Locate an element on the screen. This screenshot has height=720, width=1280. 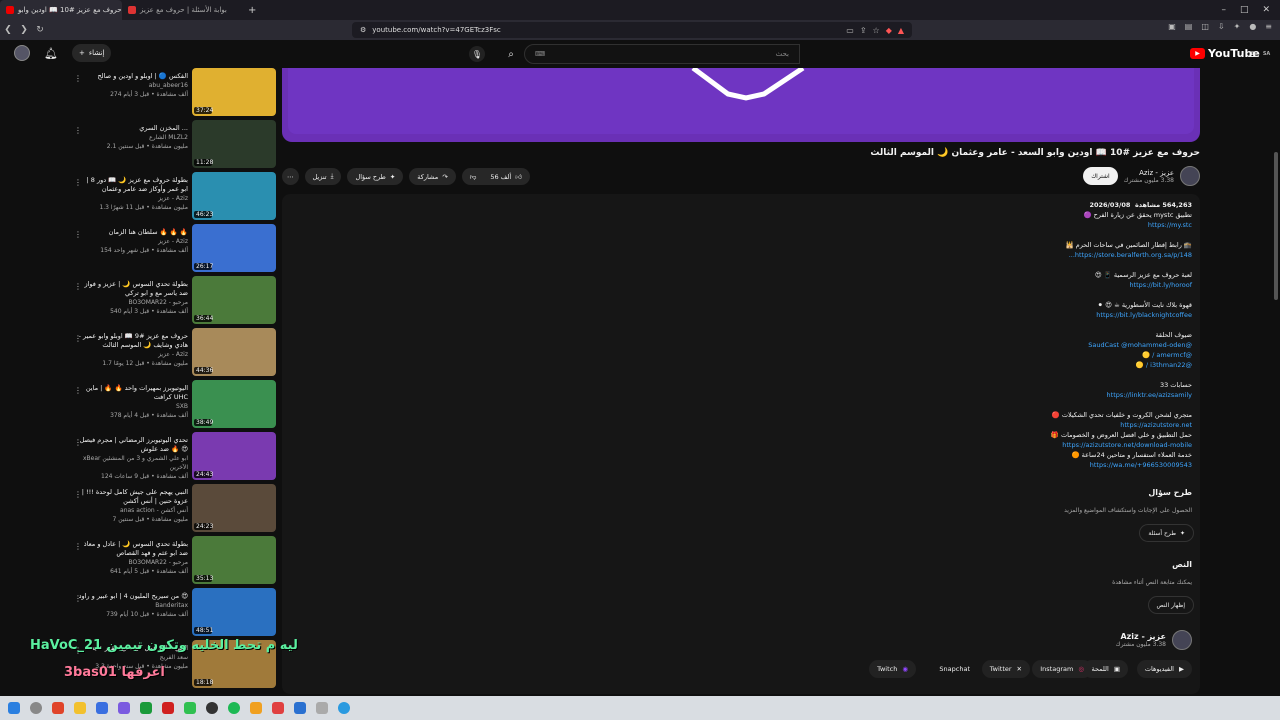
back-icon: ❮ is located at coordinates (8, 30).